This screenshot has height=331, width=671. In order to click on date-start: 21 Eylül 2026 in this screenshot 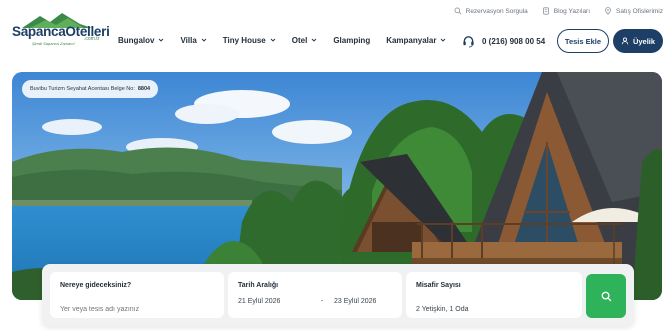, I will do `click(274, 301)`.